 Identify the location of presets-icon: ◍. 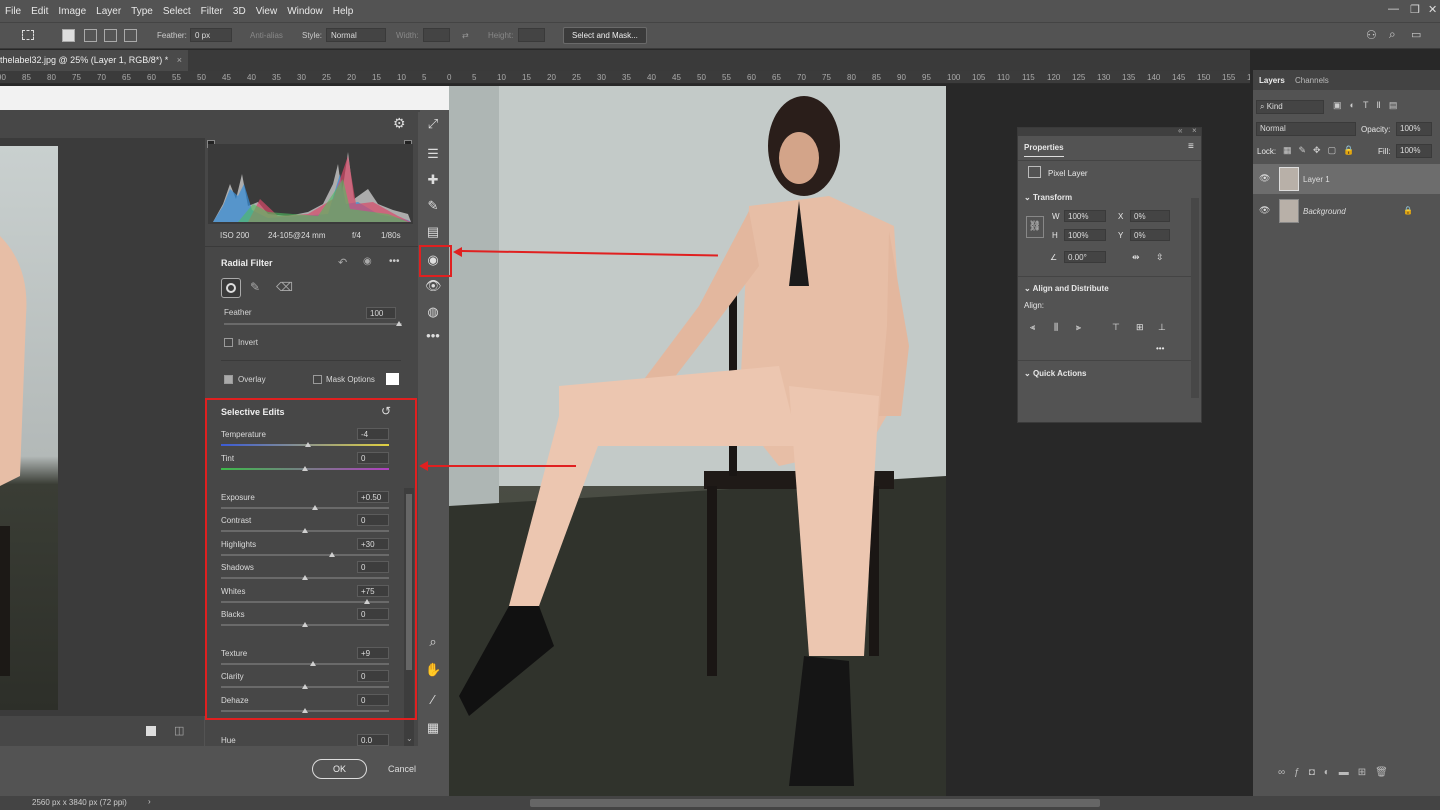
(433, 312).